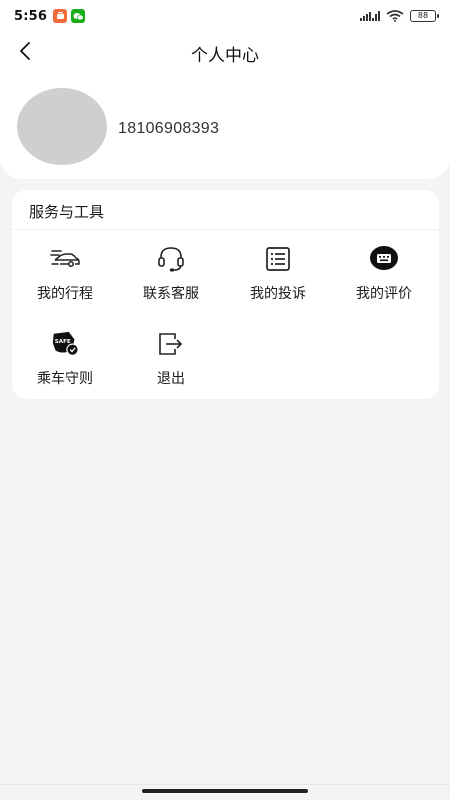  What do you see at coordinates (171, 364) in the screenshot?
I see `logout-button: 退出` at bounding box center [171, 364].